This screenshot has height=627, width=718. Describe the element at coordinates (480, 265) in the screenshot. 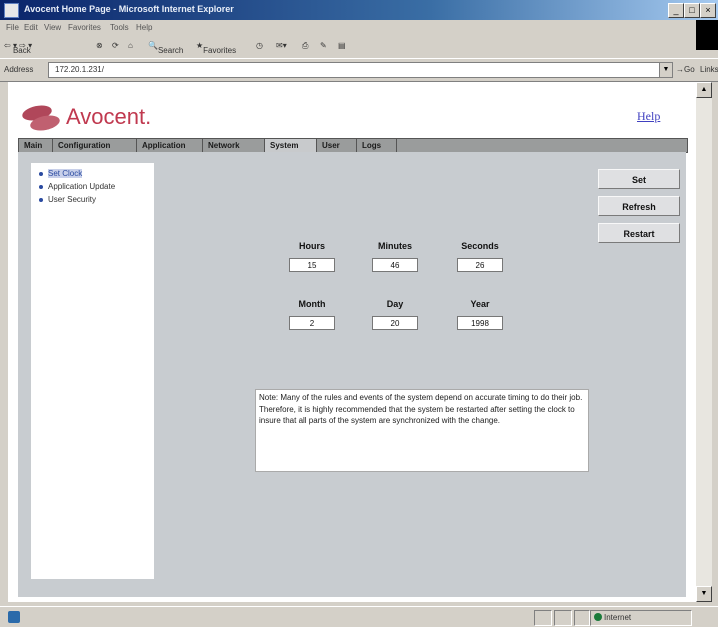

I see `seconds-input: 26` at that location.